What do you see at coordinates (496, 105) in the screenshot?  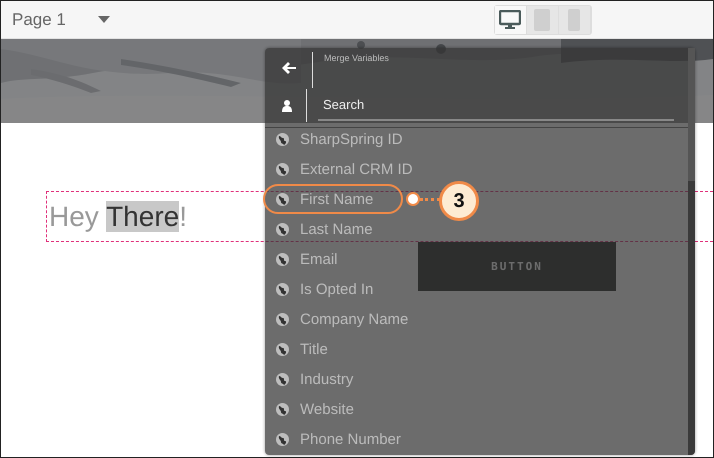 I see `search-field: Search` at bounding box center [496, 105].